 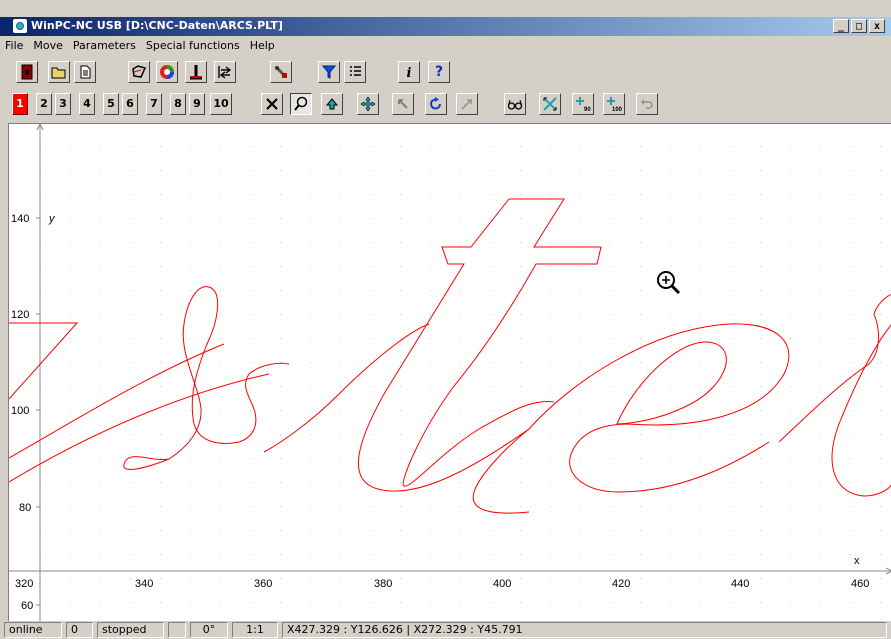 What do you see at coordinates (550, 104) in the screenshot?
I see `fit-button` at bounding box center [550, 104].